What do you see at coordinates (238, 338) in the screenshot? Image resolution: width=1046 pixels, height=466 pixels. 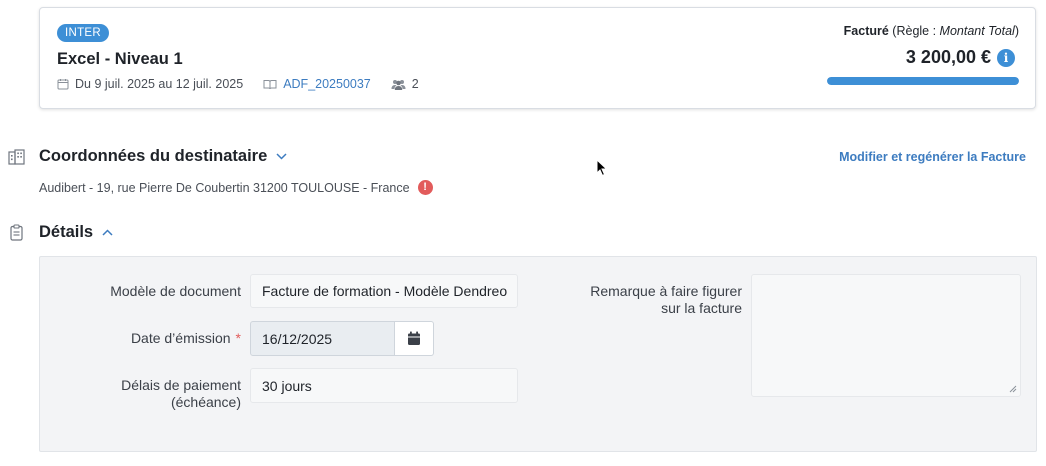 I see `required-mark: *` at bounding box center [238, 338].